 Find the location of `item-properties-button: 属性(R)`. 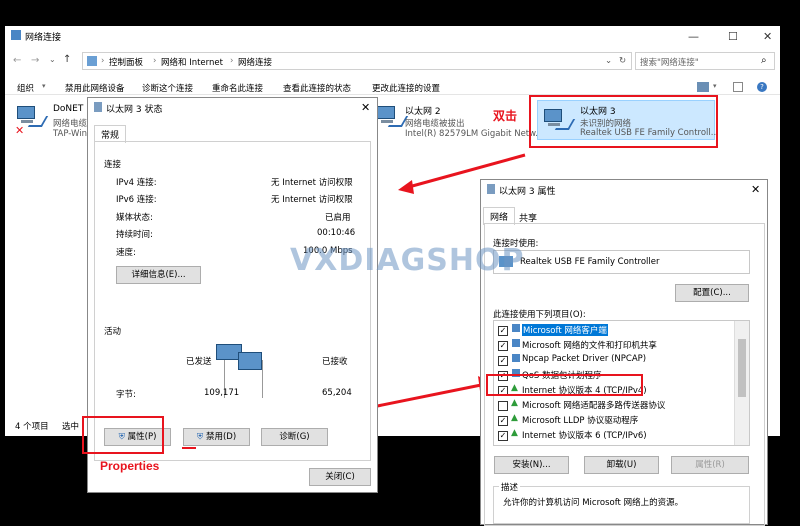

item-properties-button: 属性(R) is located at coordinates (710, 465).